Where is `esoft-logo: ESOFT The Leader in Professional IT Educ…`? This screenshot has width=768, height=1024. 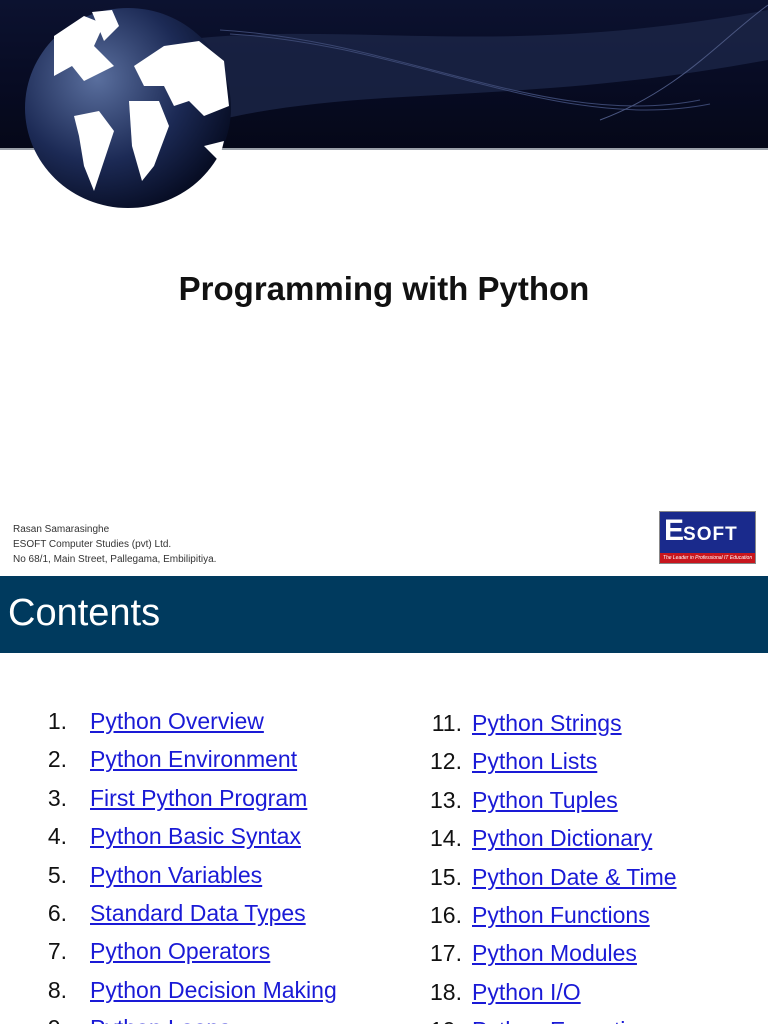 esoft-logo: ESOFT The Leader in Professional IT Educ… is located at coordinates (707, 537).